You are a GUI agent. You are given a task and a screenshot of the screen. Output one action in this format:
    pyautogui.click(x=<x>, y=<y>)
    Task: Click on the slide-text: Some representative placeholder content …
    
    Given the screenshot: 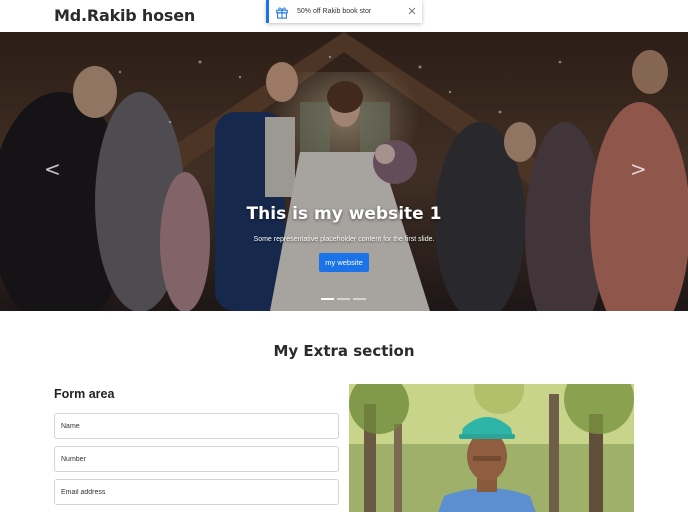 What is the action you would take?
    pyautogui.click(x=344, y=239)
    